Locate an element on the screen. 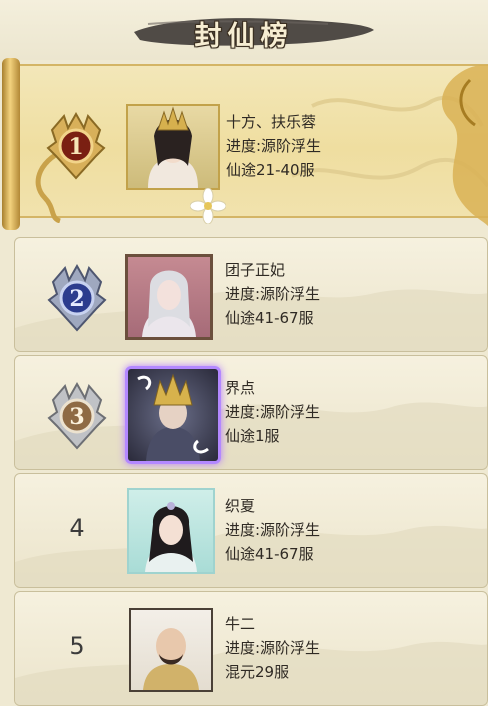  rank-number: 3 is located at coordinates (76, 417).